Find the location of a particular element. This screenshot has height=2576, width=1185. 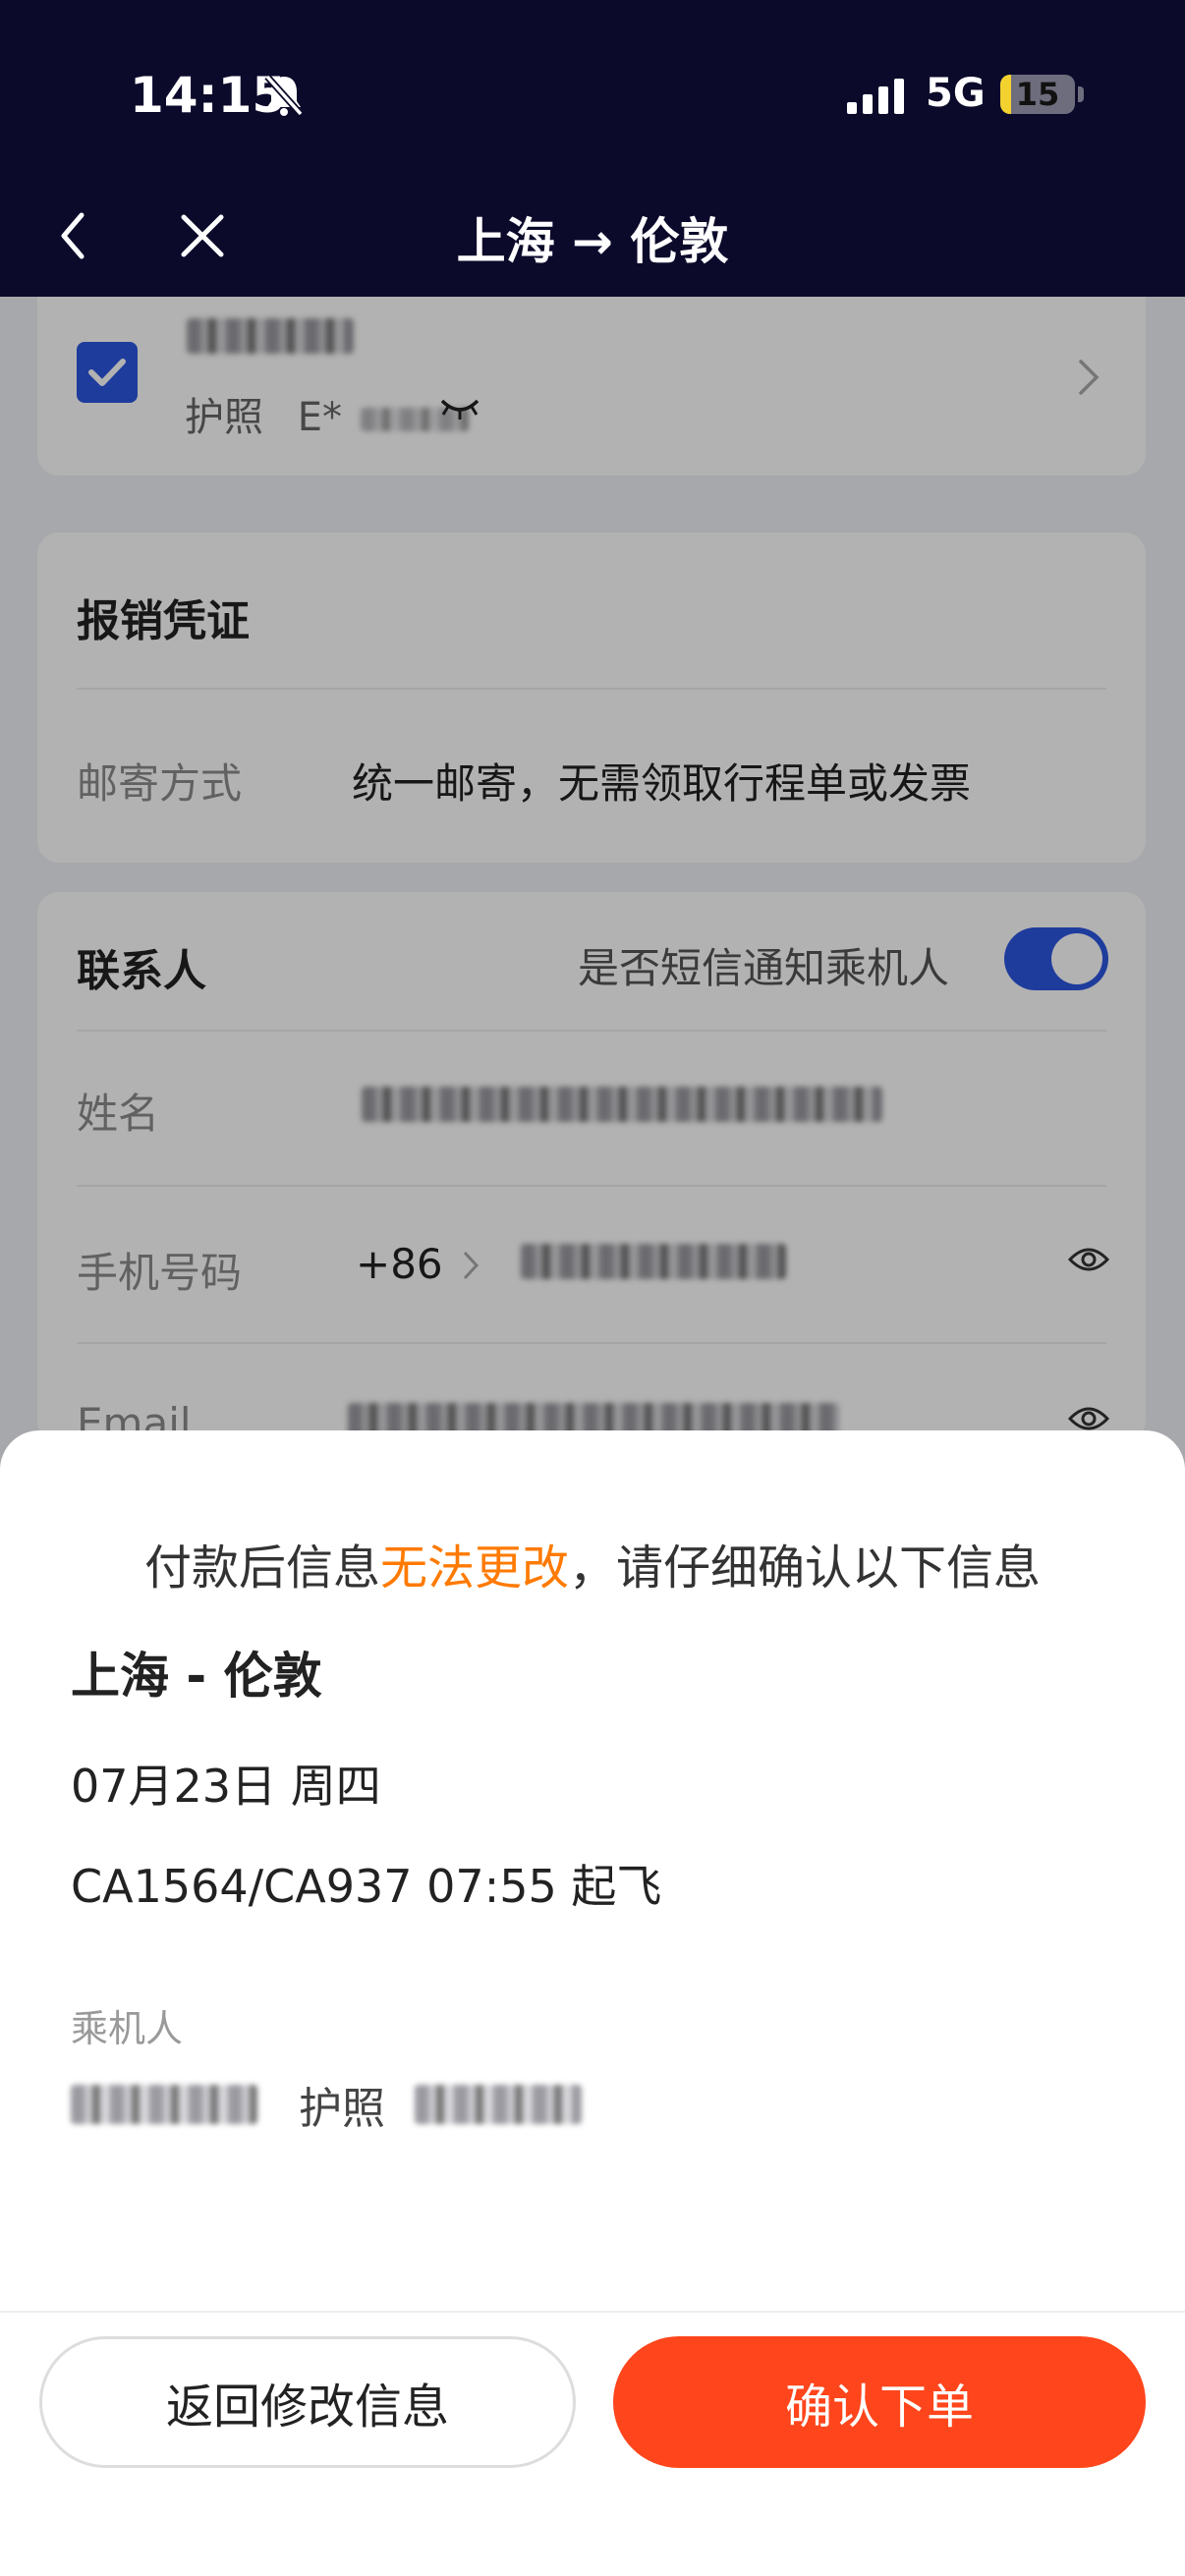

flight-info: CA1564/CA937 07:55 起飞 is located at coordinates (367, 1886).